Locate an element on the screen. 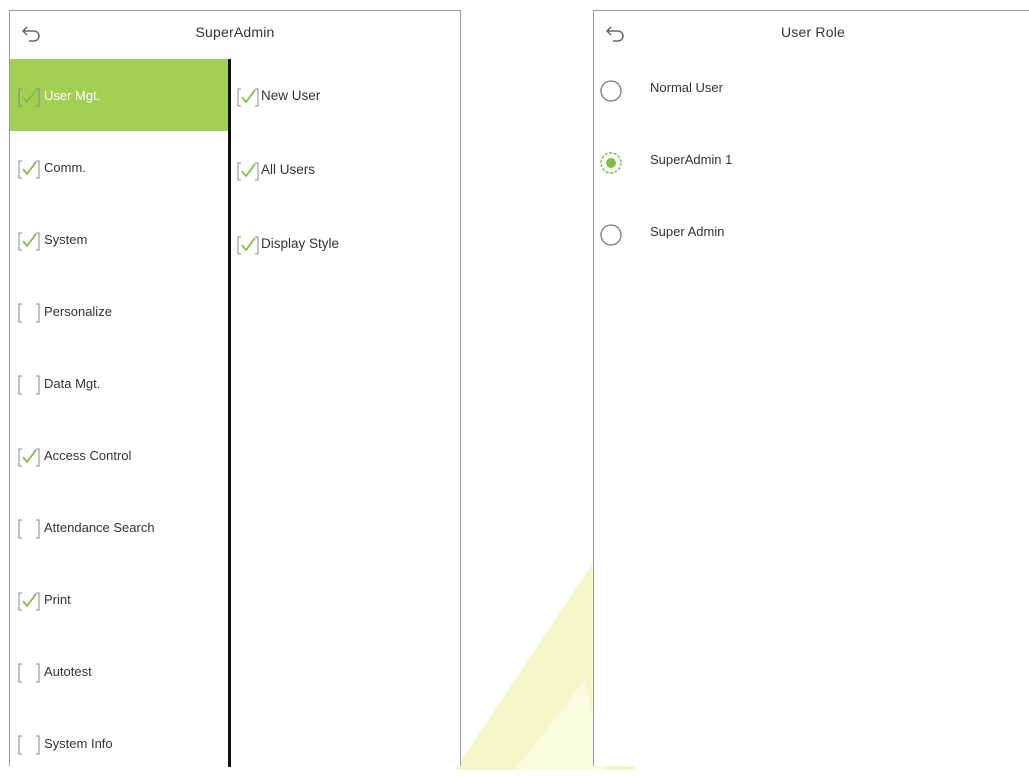  menu-item-attendance-search: Attendance Search is located at coordinates (119, 527).